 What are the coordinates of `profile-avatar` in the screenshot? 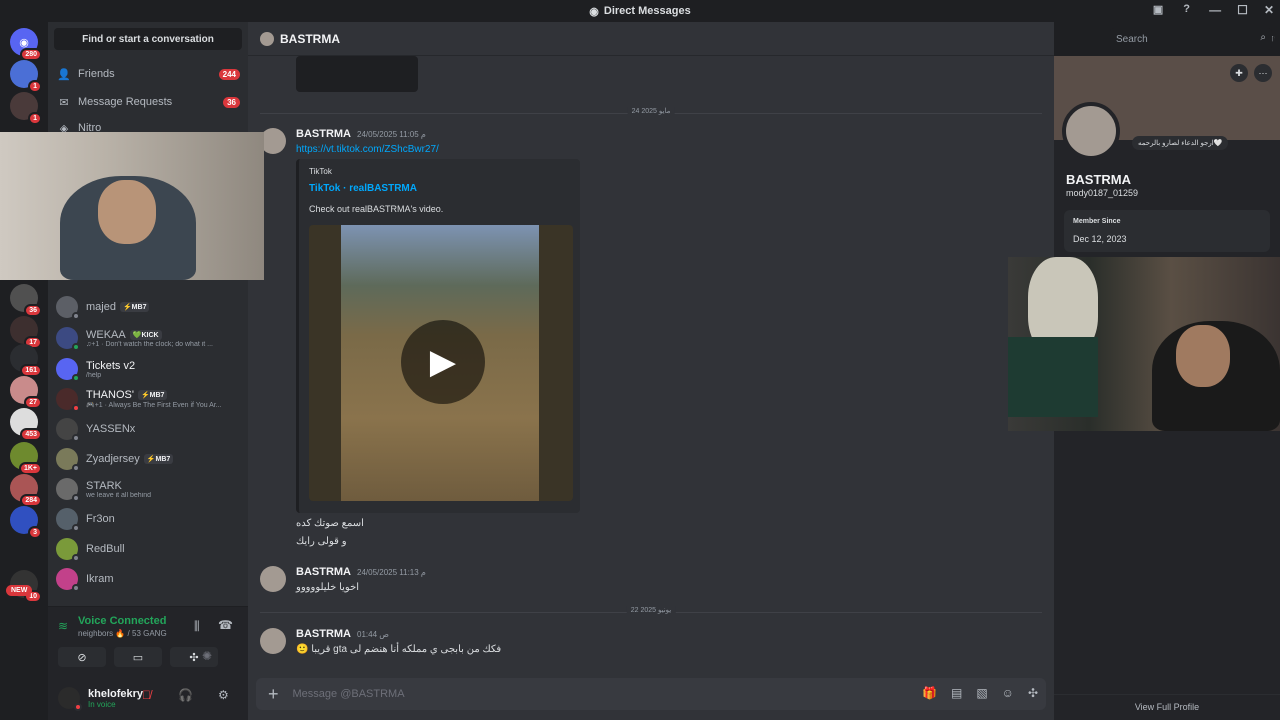 It's located at (1091, 131).